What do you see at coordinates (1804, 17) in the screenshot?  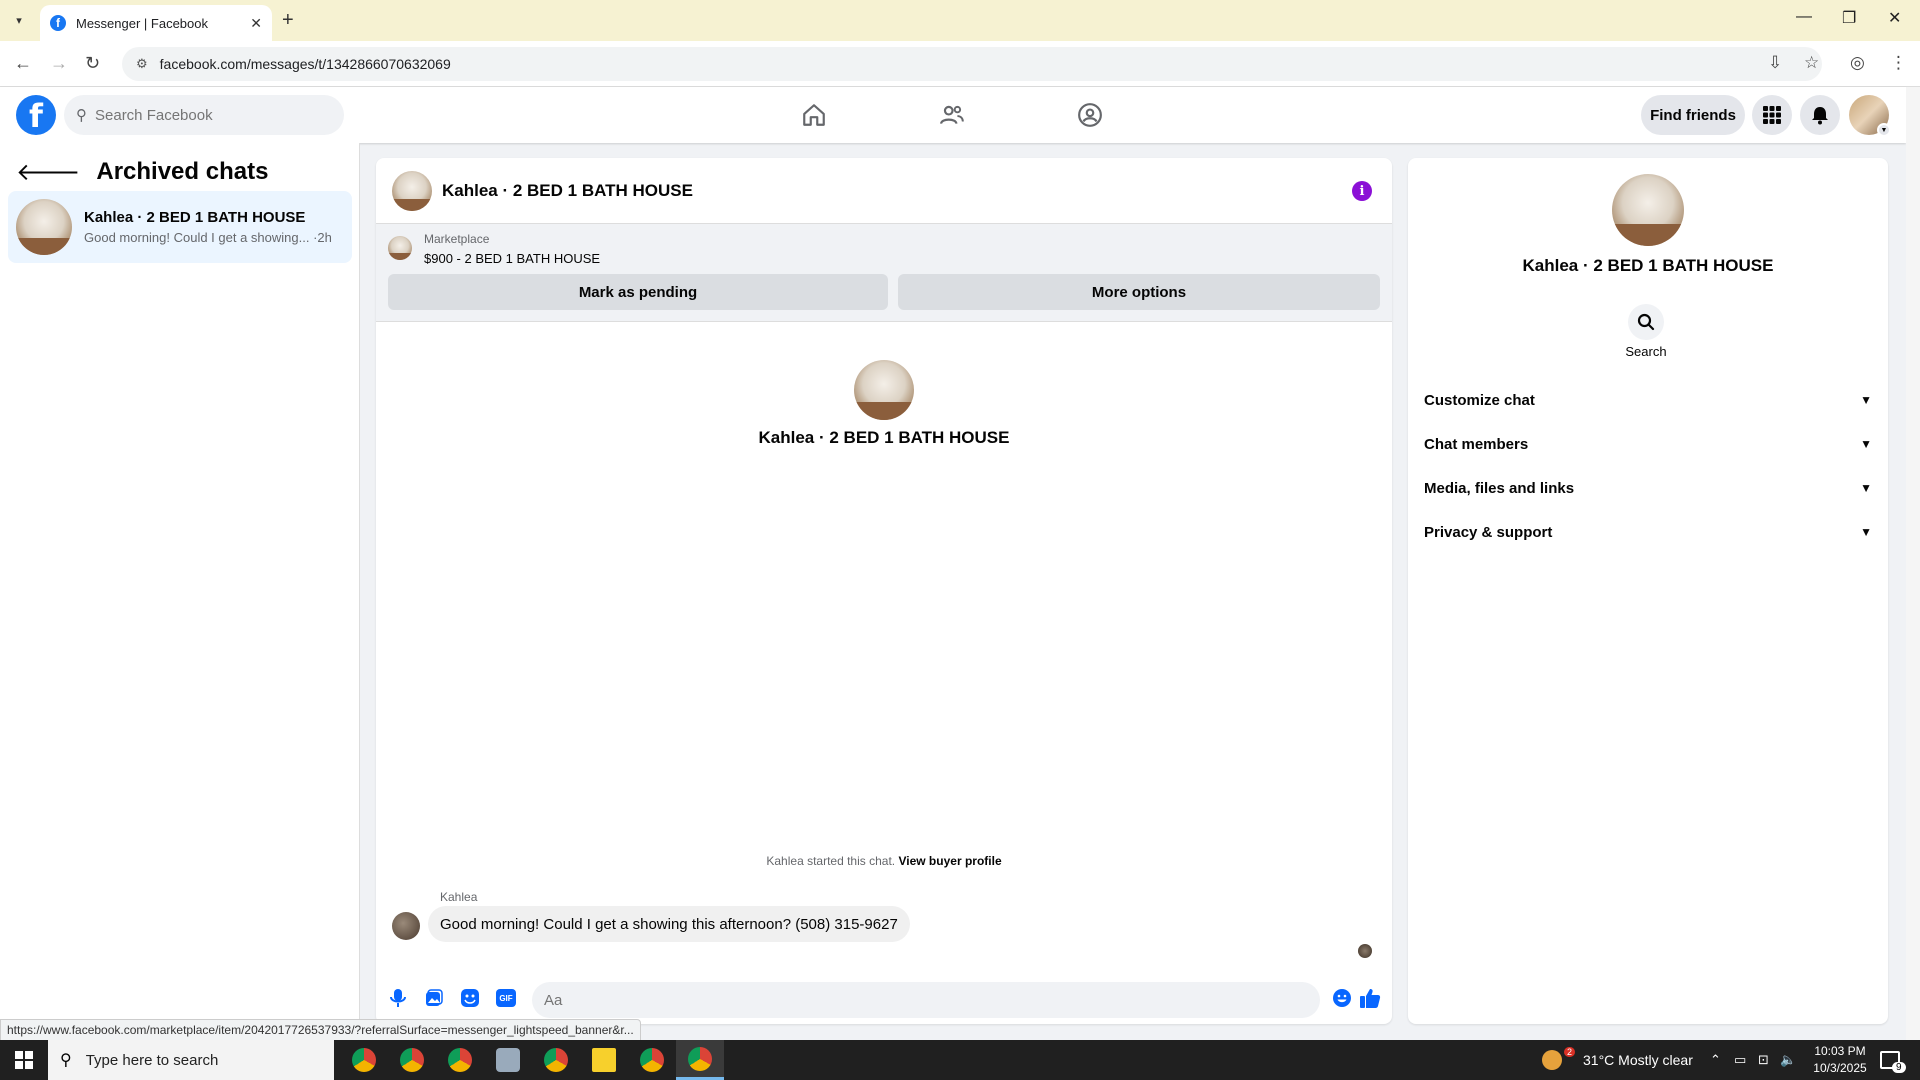 I see `minimize-icon: —` at bounding box center [1804, 17].